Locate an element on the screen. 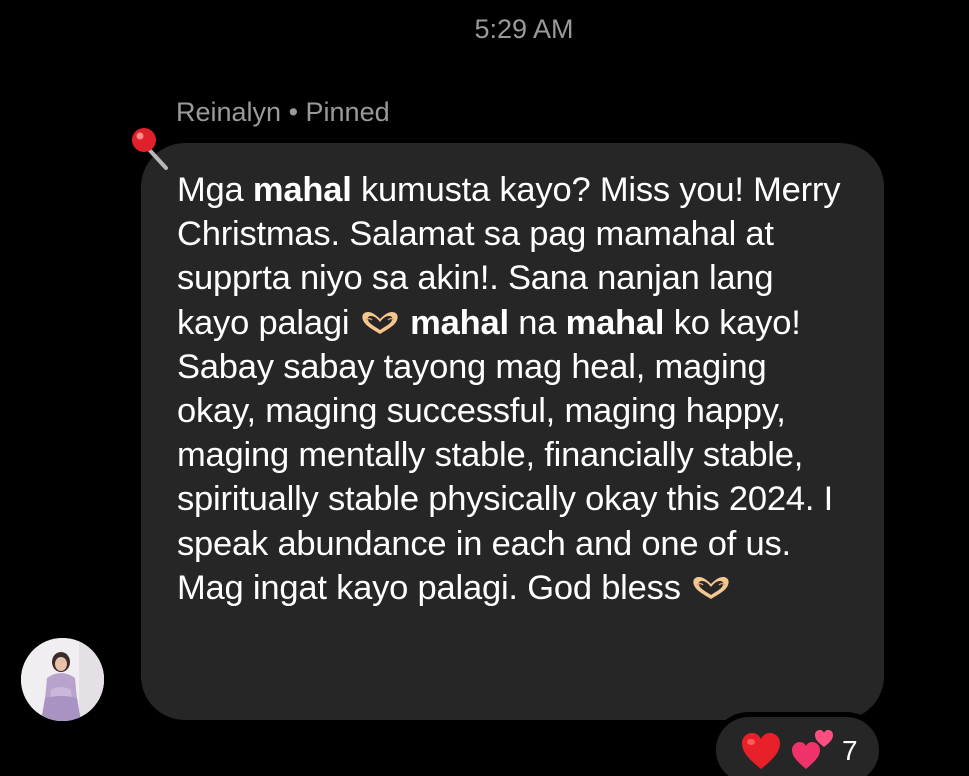 The height and width of the screenshot is (776, 969). reaction-count: 7 is located at coordinates (850, 750).